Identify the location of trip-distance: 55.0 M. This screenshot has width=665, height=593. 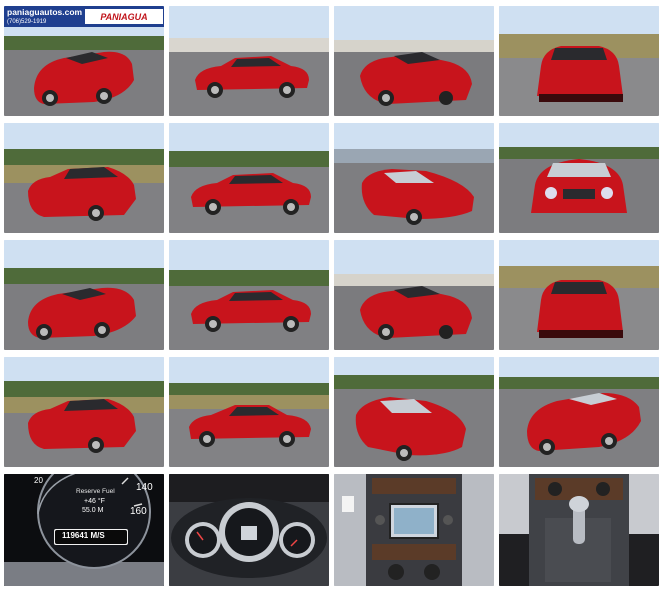
(93, 510).